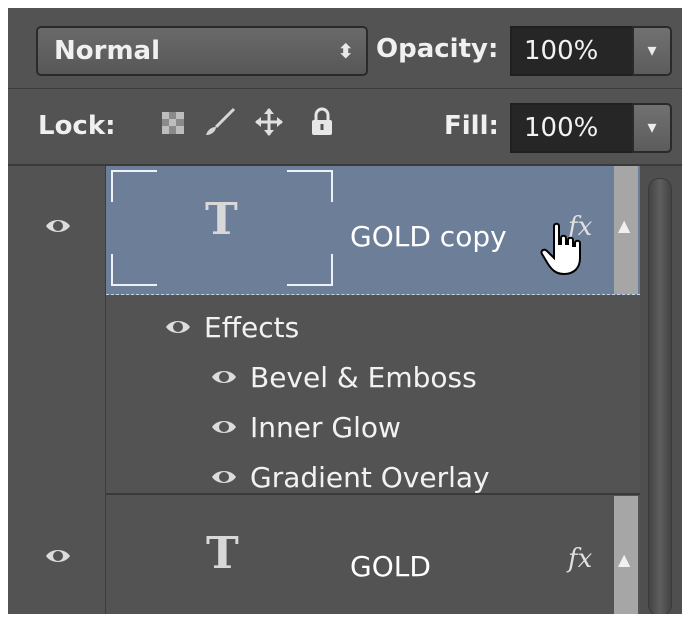  Describe the element at coordinates (219, 125) in the screenshot. I see `paint-brush-lock-icon` at that location.